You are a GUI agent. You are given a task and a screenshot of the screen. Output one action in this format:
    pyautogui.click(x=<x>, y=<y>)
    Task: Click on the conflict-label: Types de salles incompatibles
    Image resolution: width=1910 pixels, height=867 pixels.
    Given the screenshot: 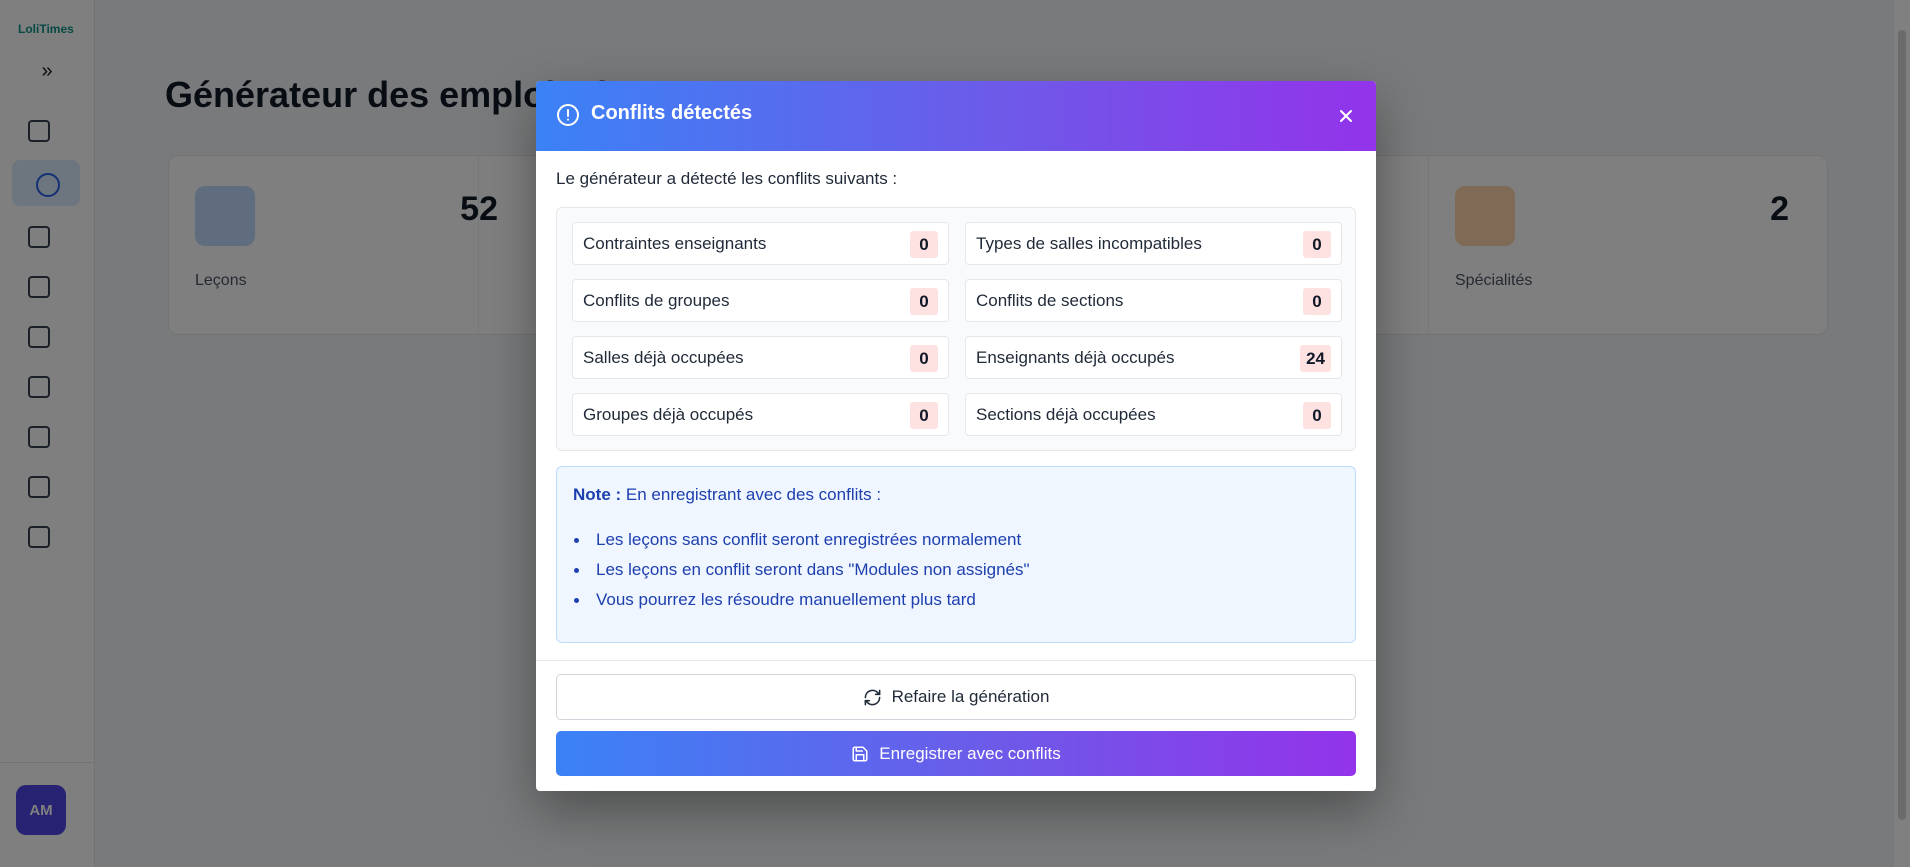 What is the action you would take?
    pyautogui.click(x=1089, y=243)
    